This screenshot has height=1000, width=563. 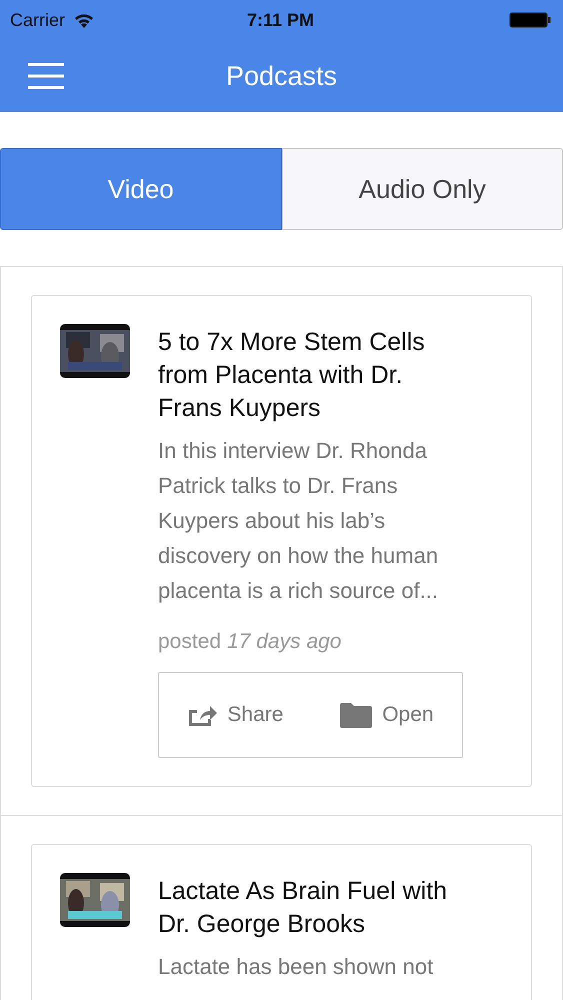 I want to click on menu-button, so click(x=46, y=76).